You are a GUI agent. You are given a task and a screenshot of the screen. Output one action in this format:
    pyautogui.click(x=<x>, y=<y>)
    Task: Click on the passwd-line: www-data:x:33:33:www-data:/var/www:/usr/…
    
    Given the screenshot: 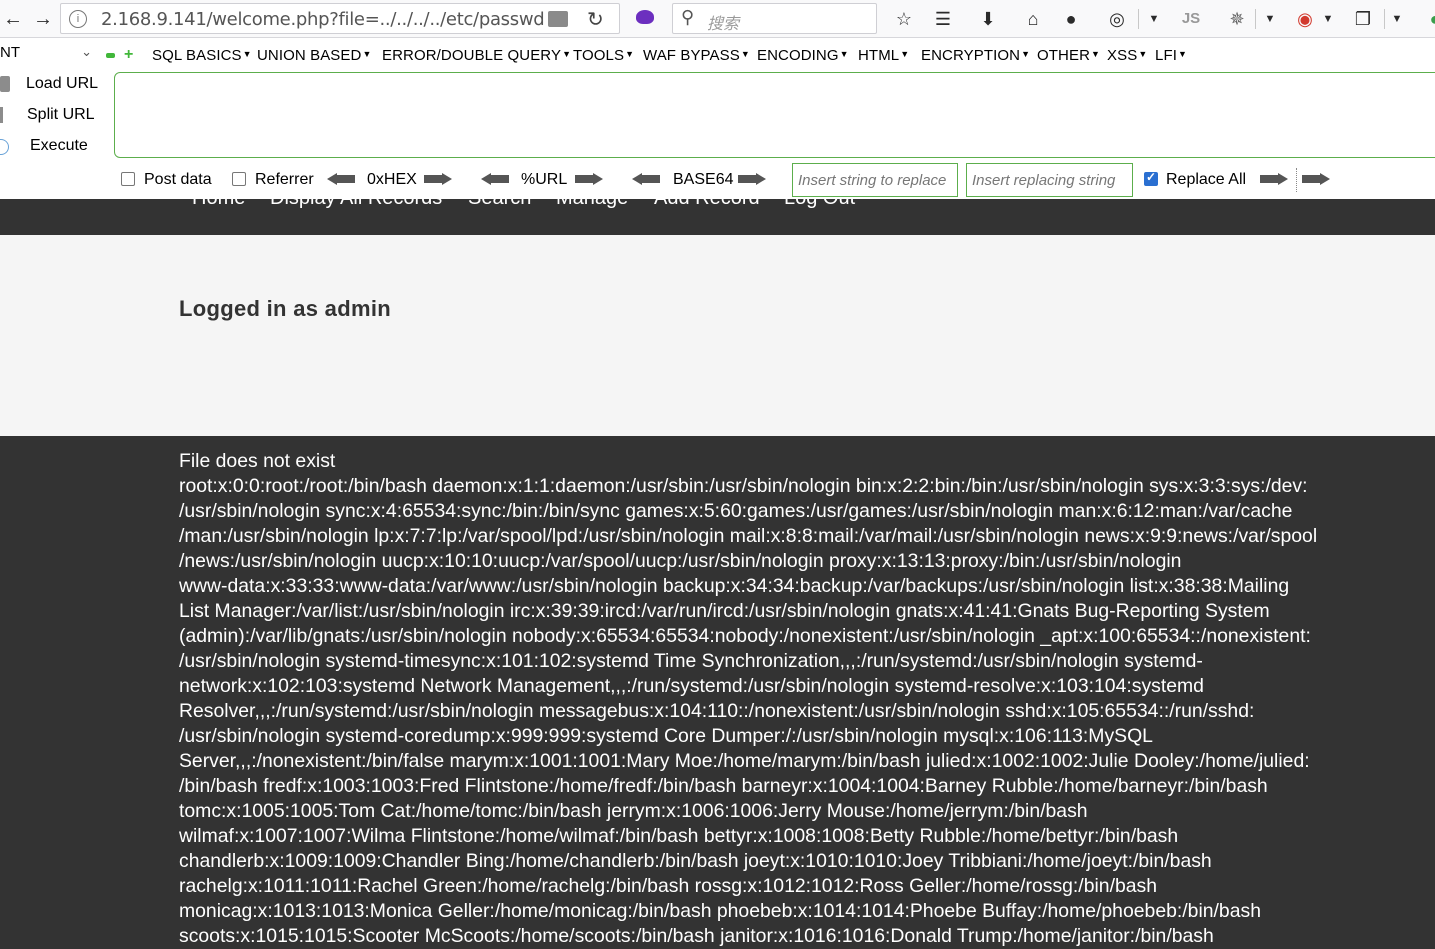 What is the action you would take?
    pyautogui.click(x=734, y=586)
    